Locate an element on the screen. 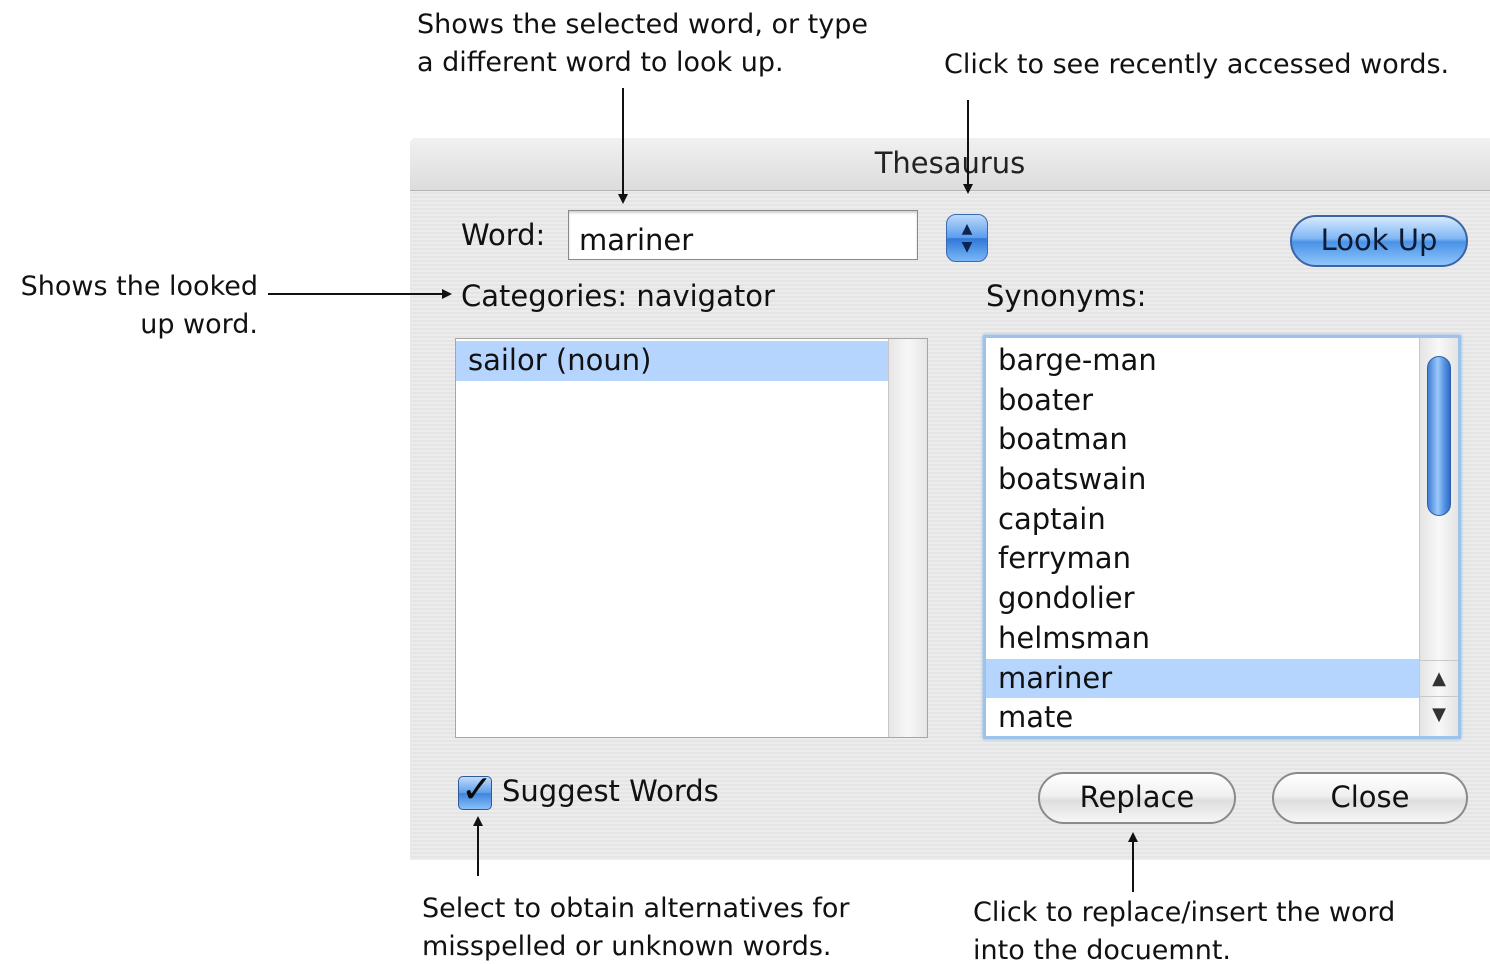  callout-looked-up-line1: Shows the looked is located at coordinates (139, 286).